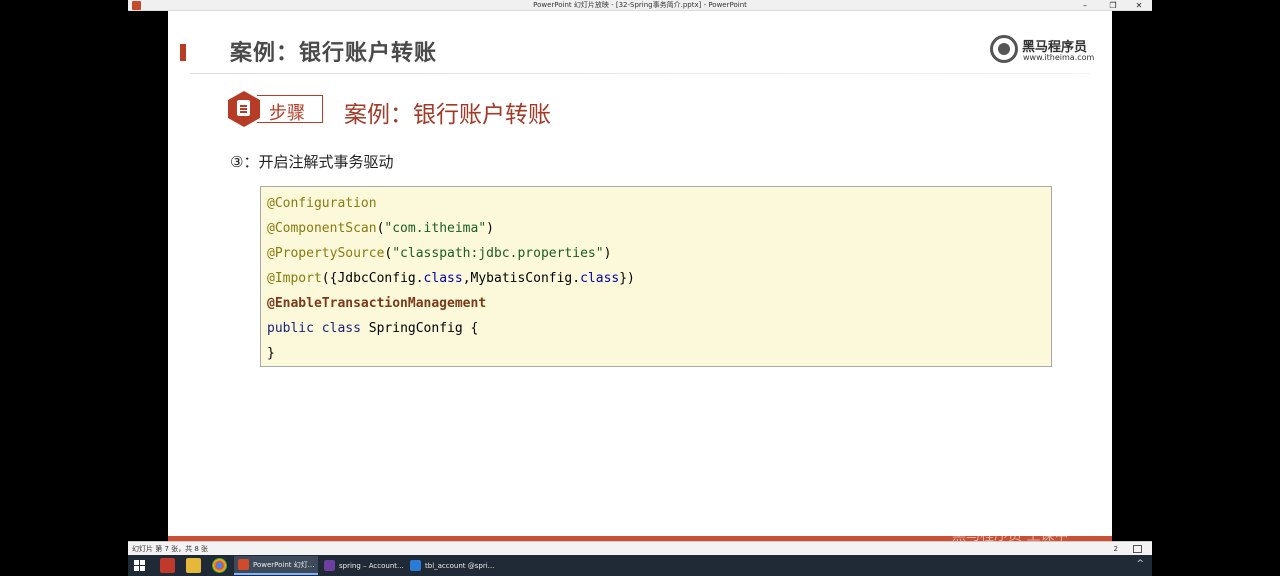 This screenshot has width=1280, height=576. What do you see at coordinates (312, 162) in the screenshot?
I see `step-description: ③：开启注解式事务驱动` at bounding box center [312, 162].